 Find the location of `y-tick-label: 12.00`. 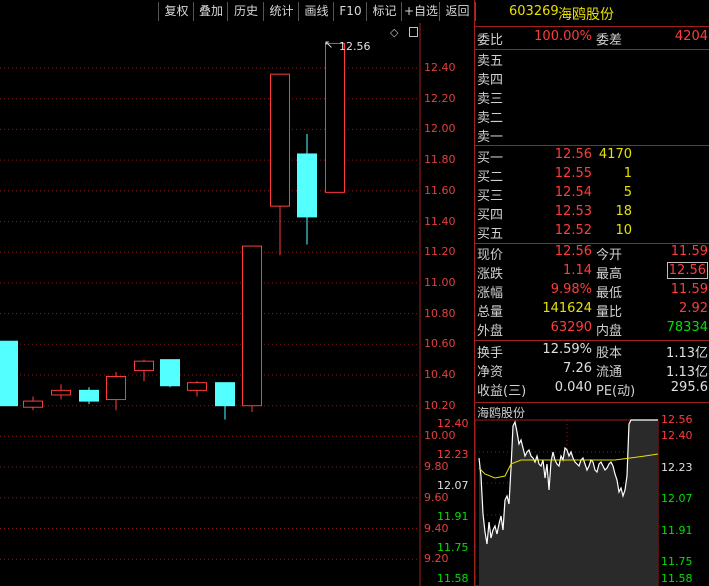

y-tick-label: 12.00 is located at coordinates (440, 129).